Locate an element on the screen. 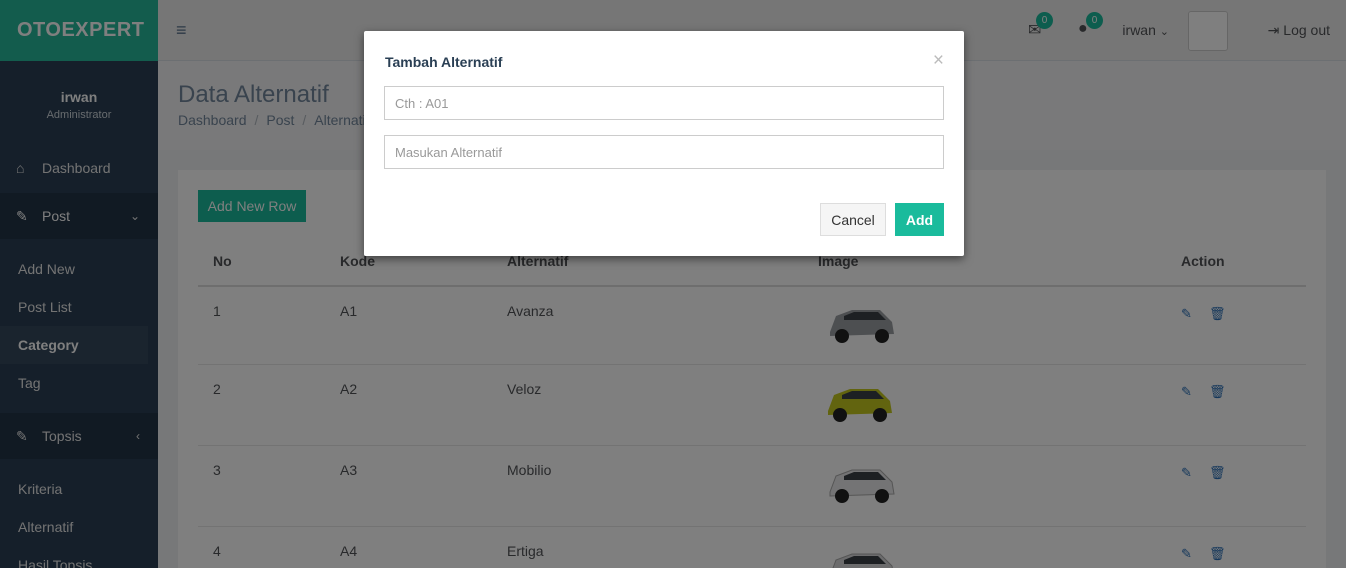 This screenshot has width=1346, height=568. kode-input is located at coordinates (664, 103).